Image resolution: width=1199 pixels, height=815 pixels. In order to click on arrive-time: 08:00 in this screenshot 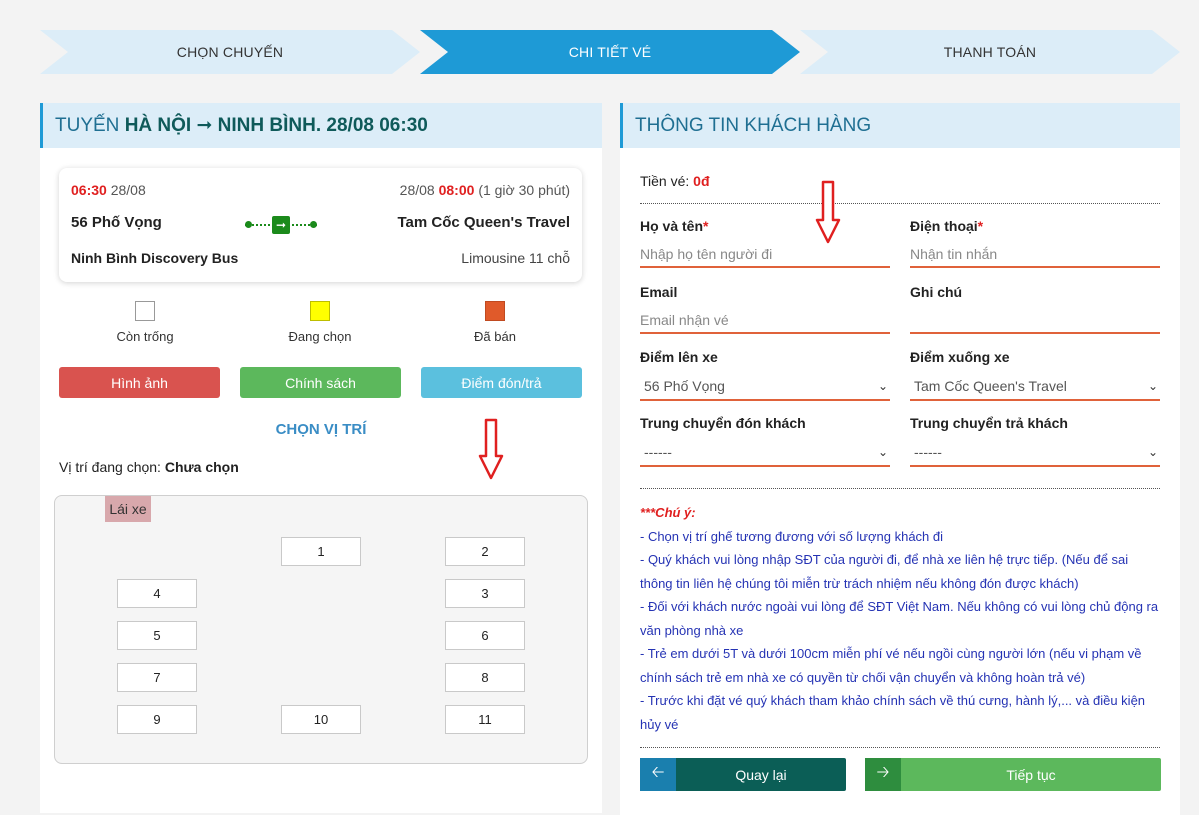, I will do `click(456, 190)`.